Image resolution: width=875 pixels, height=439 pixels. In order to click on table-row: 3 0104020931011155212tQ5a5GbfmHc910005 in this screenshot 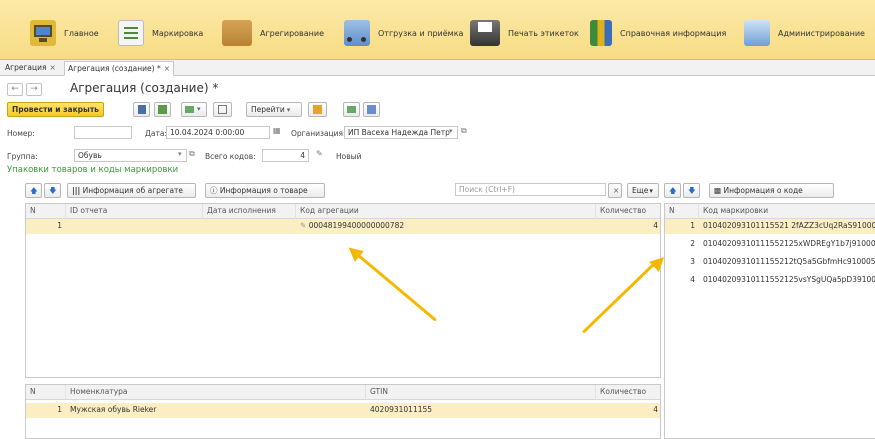, I will do `click(770, 262)`.